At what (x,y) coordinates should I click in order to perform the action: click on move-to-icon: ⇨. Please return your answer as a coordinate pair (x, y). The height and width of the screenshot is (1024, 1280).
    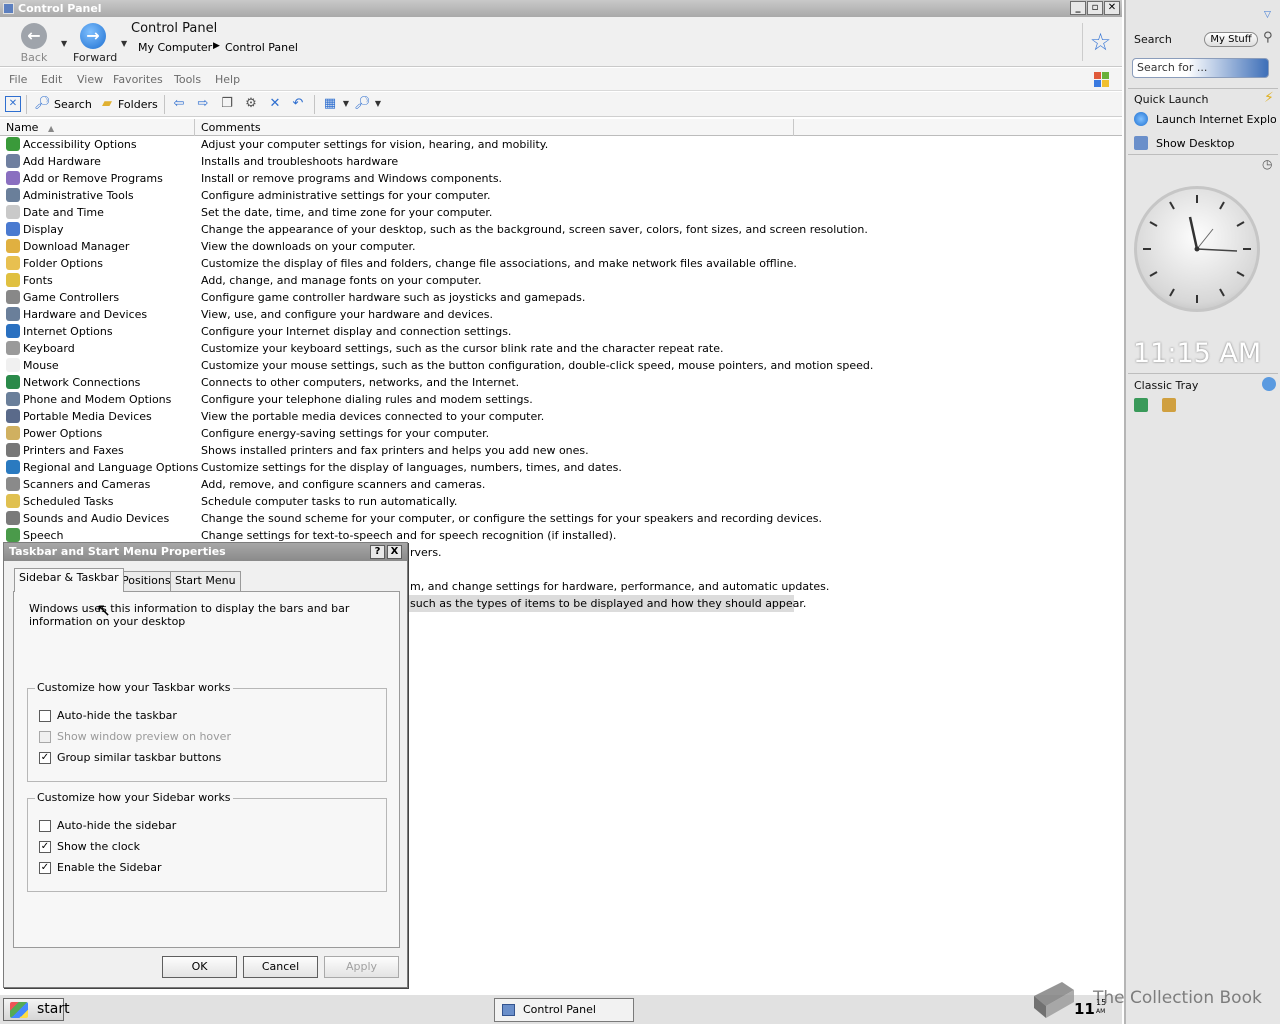
    Looking at the image, I should click on (203, 104).